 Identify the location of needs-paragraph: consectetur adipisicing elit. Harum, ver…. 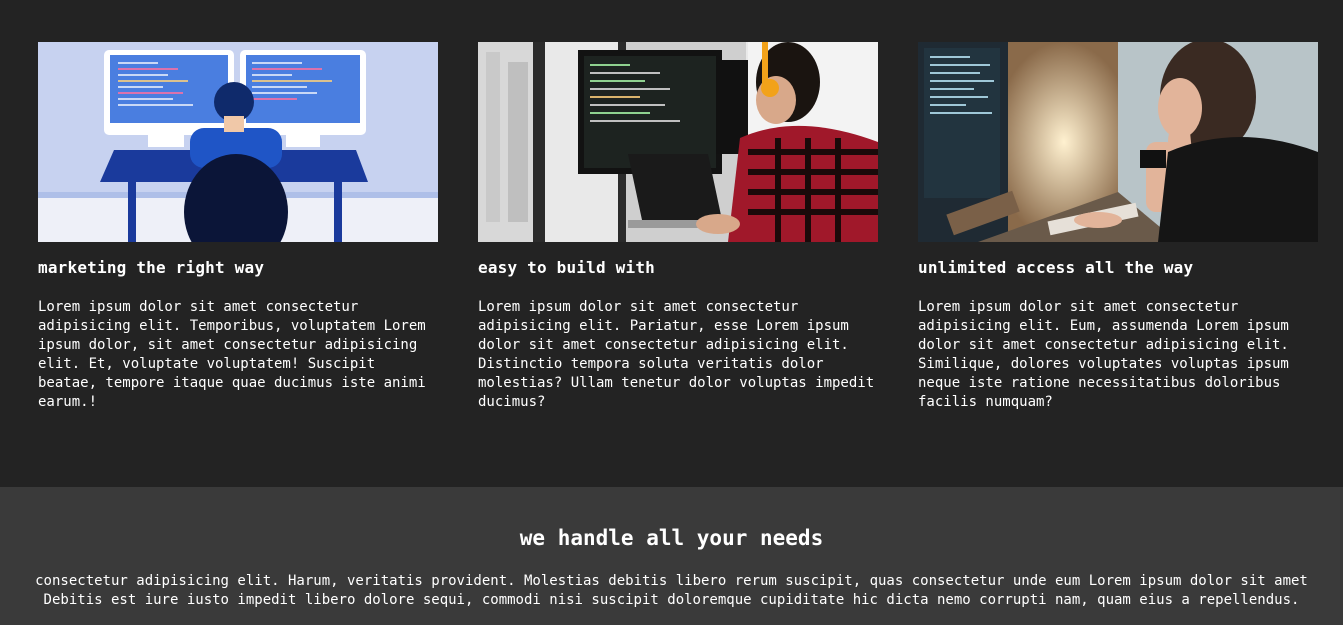
(671, 591).